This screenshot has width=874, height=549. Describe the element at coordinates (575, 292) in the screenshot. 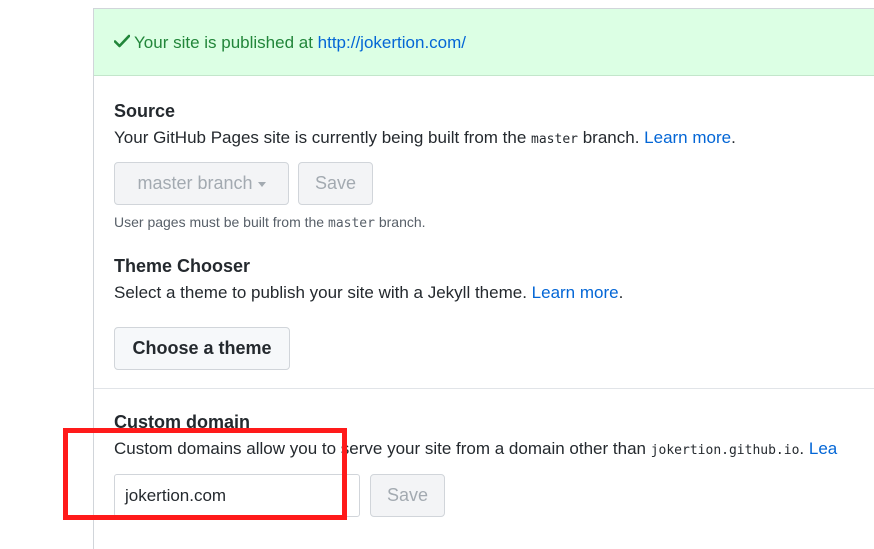

I see `theme-learn-more-link: Learn more` at that location.